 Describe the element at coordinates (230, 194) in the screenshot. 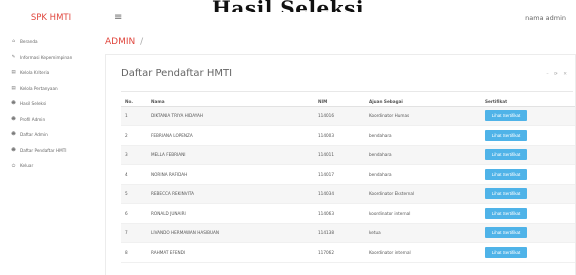

I see `cell-nama: REBECCA REKINVITA` at that location.